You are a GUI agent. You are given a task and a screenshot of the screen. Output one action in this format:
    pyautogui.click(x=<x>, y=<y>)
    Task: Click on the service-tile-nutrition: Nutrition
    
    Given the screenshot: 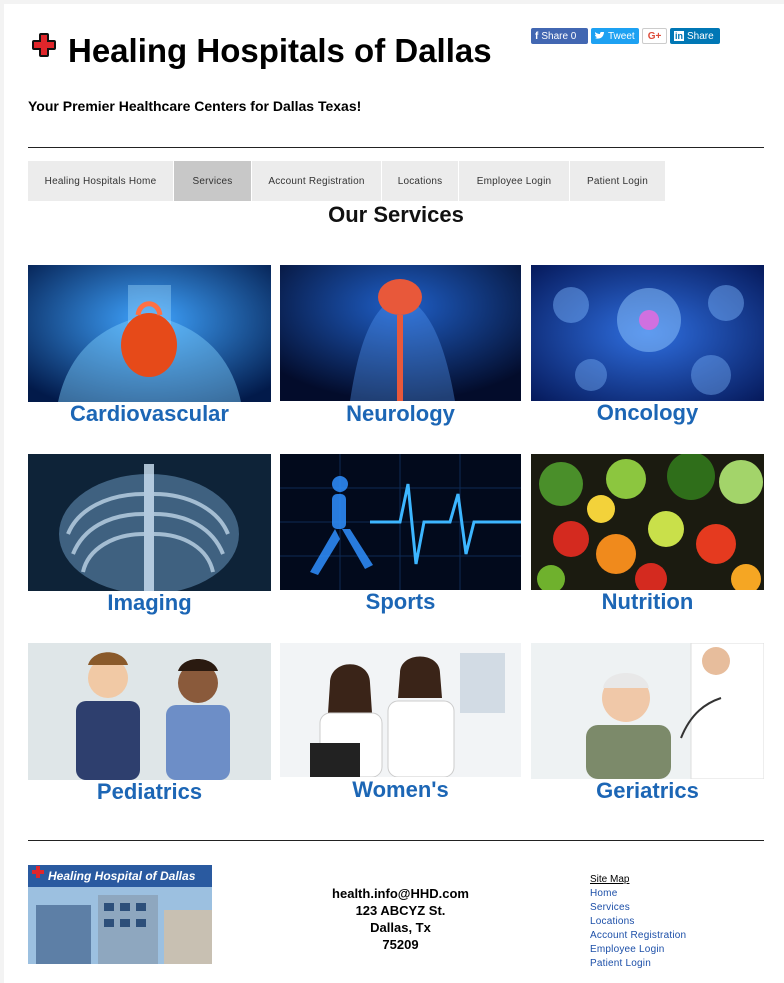 What is the action you would take?
    pyautogui.click(x=647, y=539)
    